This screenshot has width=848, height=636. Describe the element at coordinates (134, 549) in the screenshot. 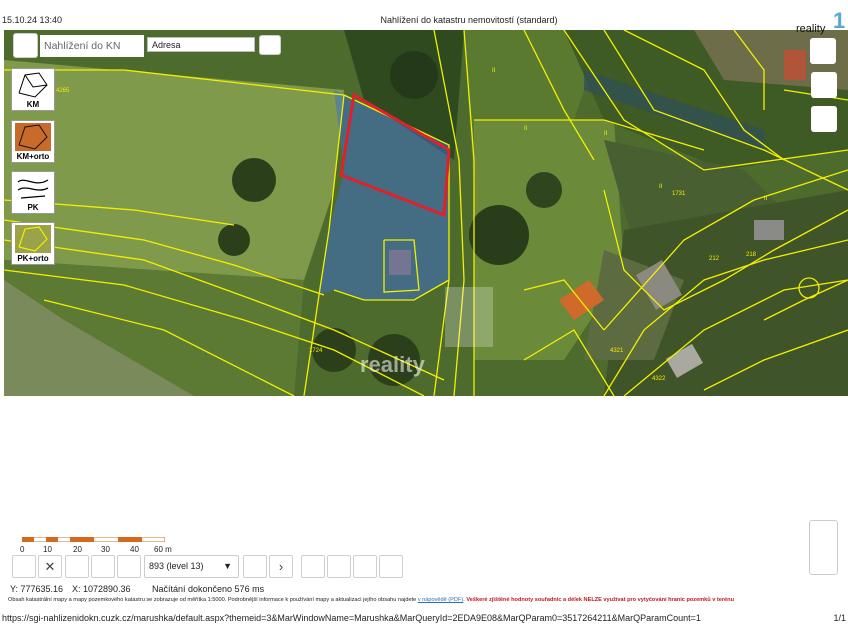

I see `scale-tick: 40` at that location.